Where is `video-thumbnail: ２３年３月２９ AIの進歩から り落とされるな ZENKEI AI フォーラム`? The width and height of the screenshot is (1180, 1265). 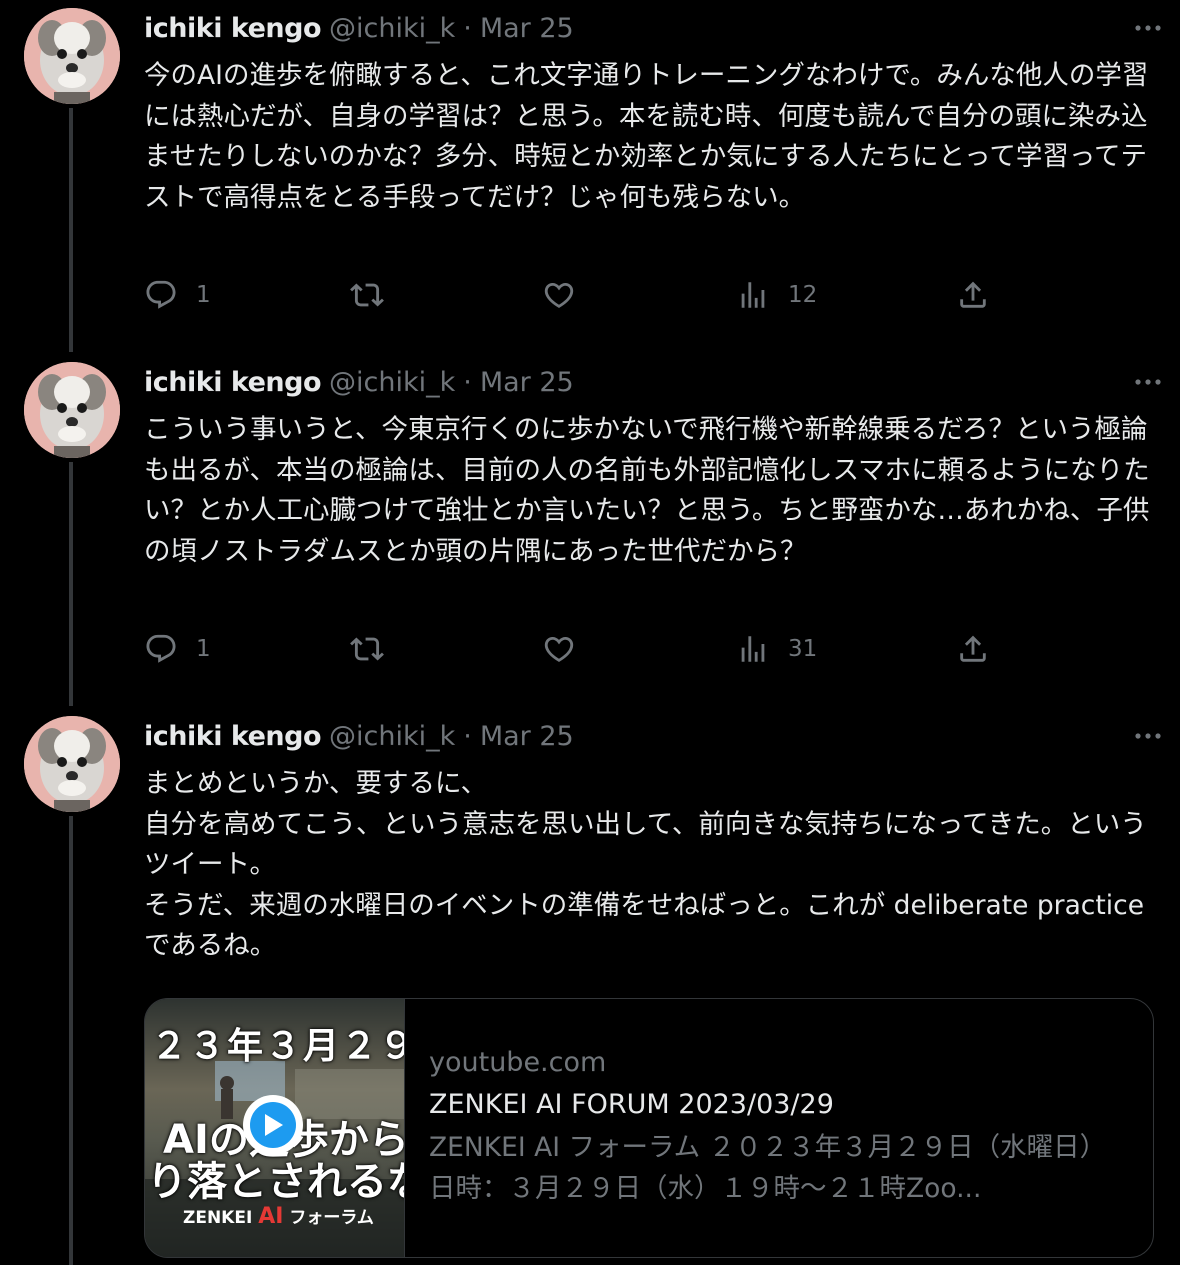 video-thumbnail: ２３年３月２９ AIの進歩から り落とされるな ZENKEI AI フォーラム is located at coordinates (275, 1128).